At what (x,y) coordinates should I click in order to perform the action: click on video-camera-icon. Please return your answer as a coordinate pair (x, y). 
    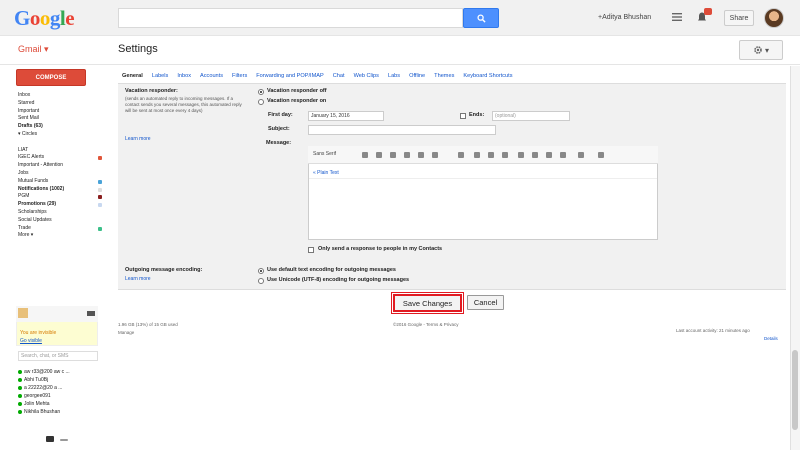
    Looking at the image, I should click on (91, 313).